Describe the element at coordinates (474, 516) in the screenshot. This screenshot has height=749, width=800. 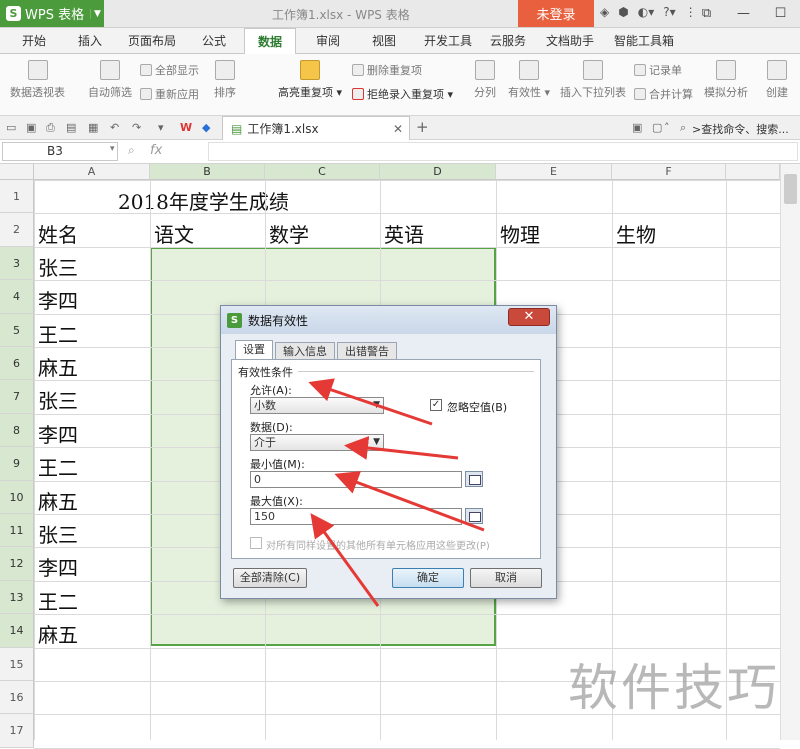
I see `range-picker-icon` at that location.